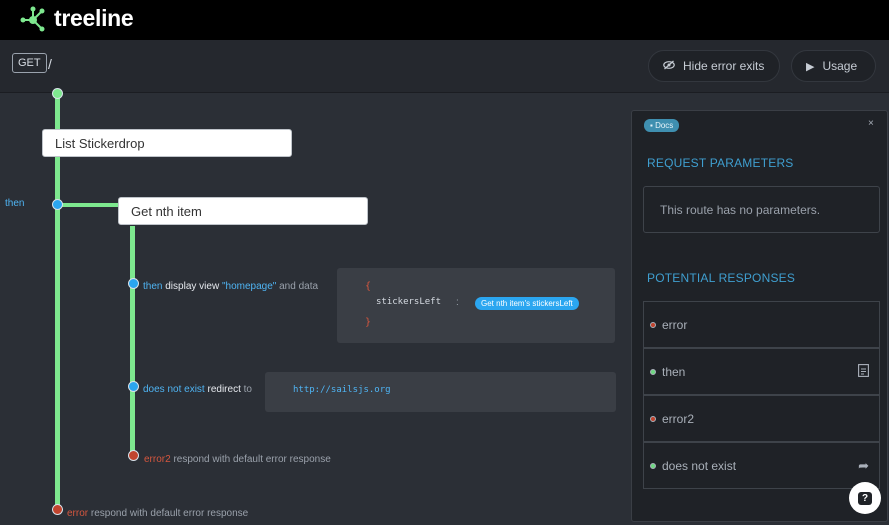 Image resolution: width=889 pixels, height=525 pixels. What do you see at coordinates (720, 163) in the screenshot?
I see `request-parameters-heading: REQUEST PARAMETERS` at bounding box center [720, 163].